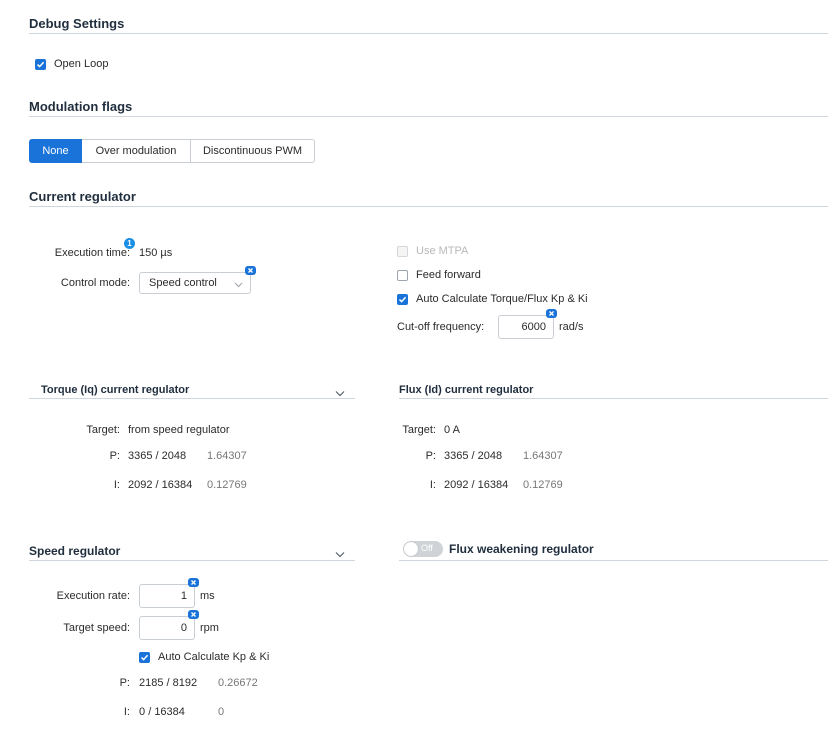 The image size is (828, 741). What do you see at coordinates (571, 327) in the screenshot?
I see `cutoff-frequency-unit: rad/s` at bounding box center [571, 327].